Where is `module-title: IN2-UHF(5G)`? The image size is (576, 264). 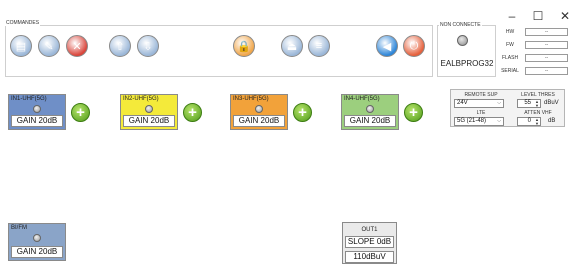
module-title: IN2-UHF(5G) is located at coordinates (141, 99).